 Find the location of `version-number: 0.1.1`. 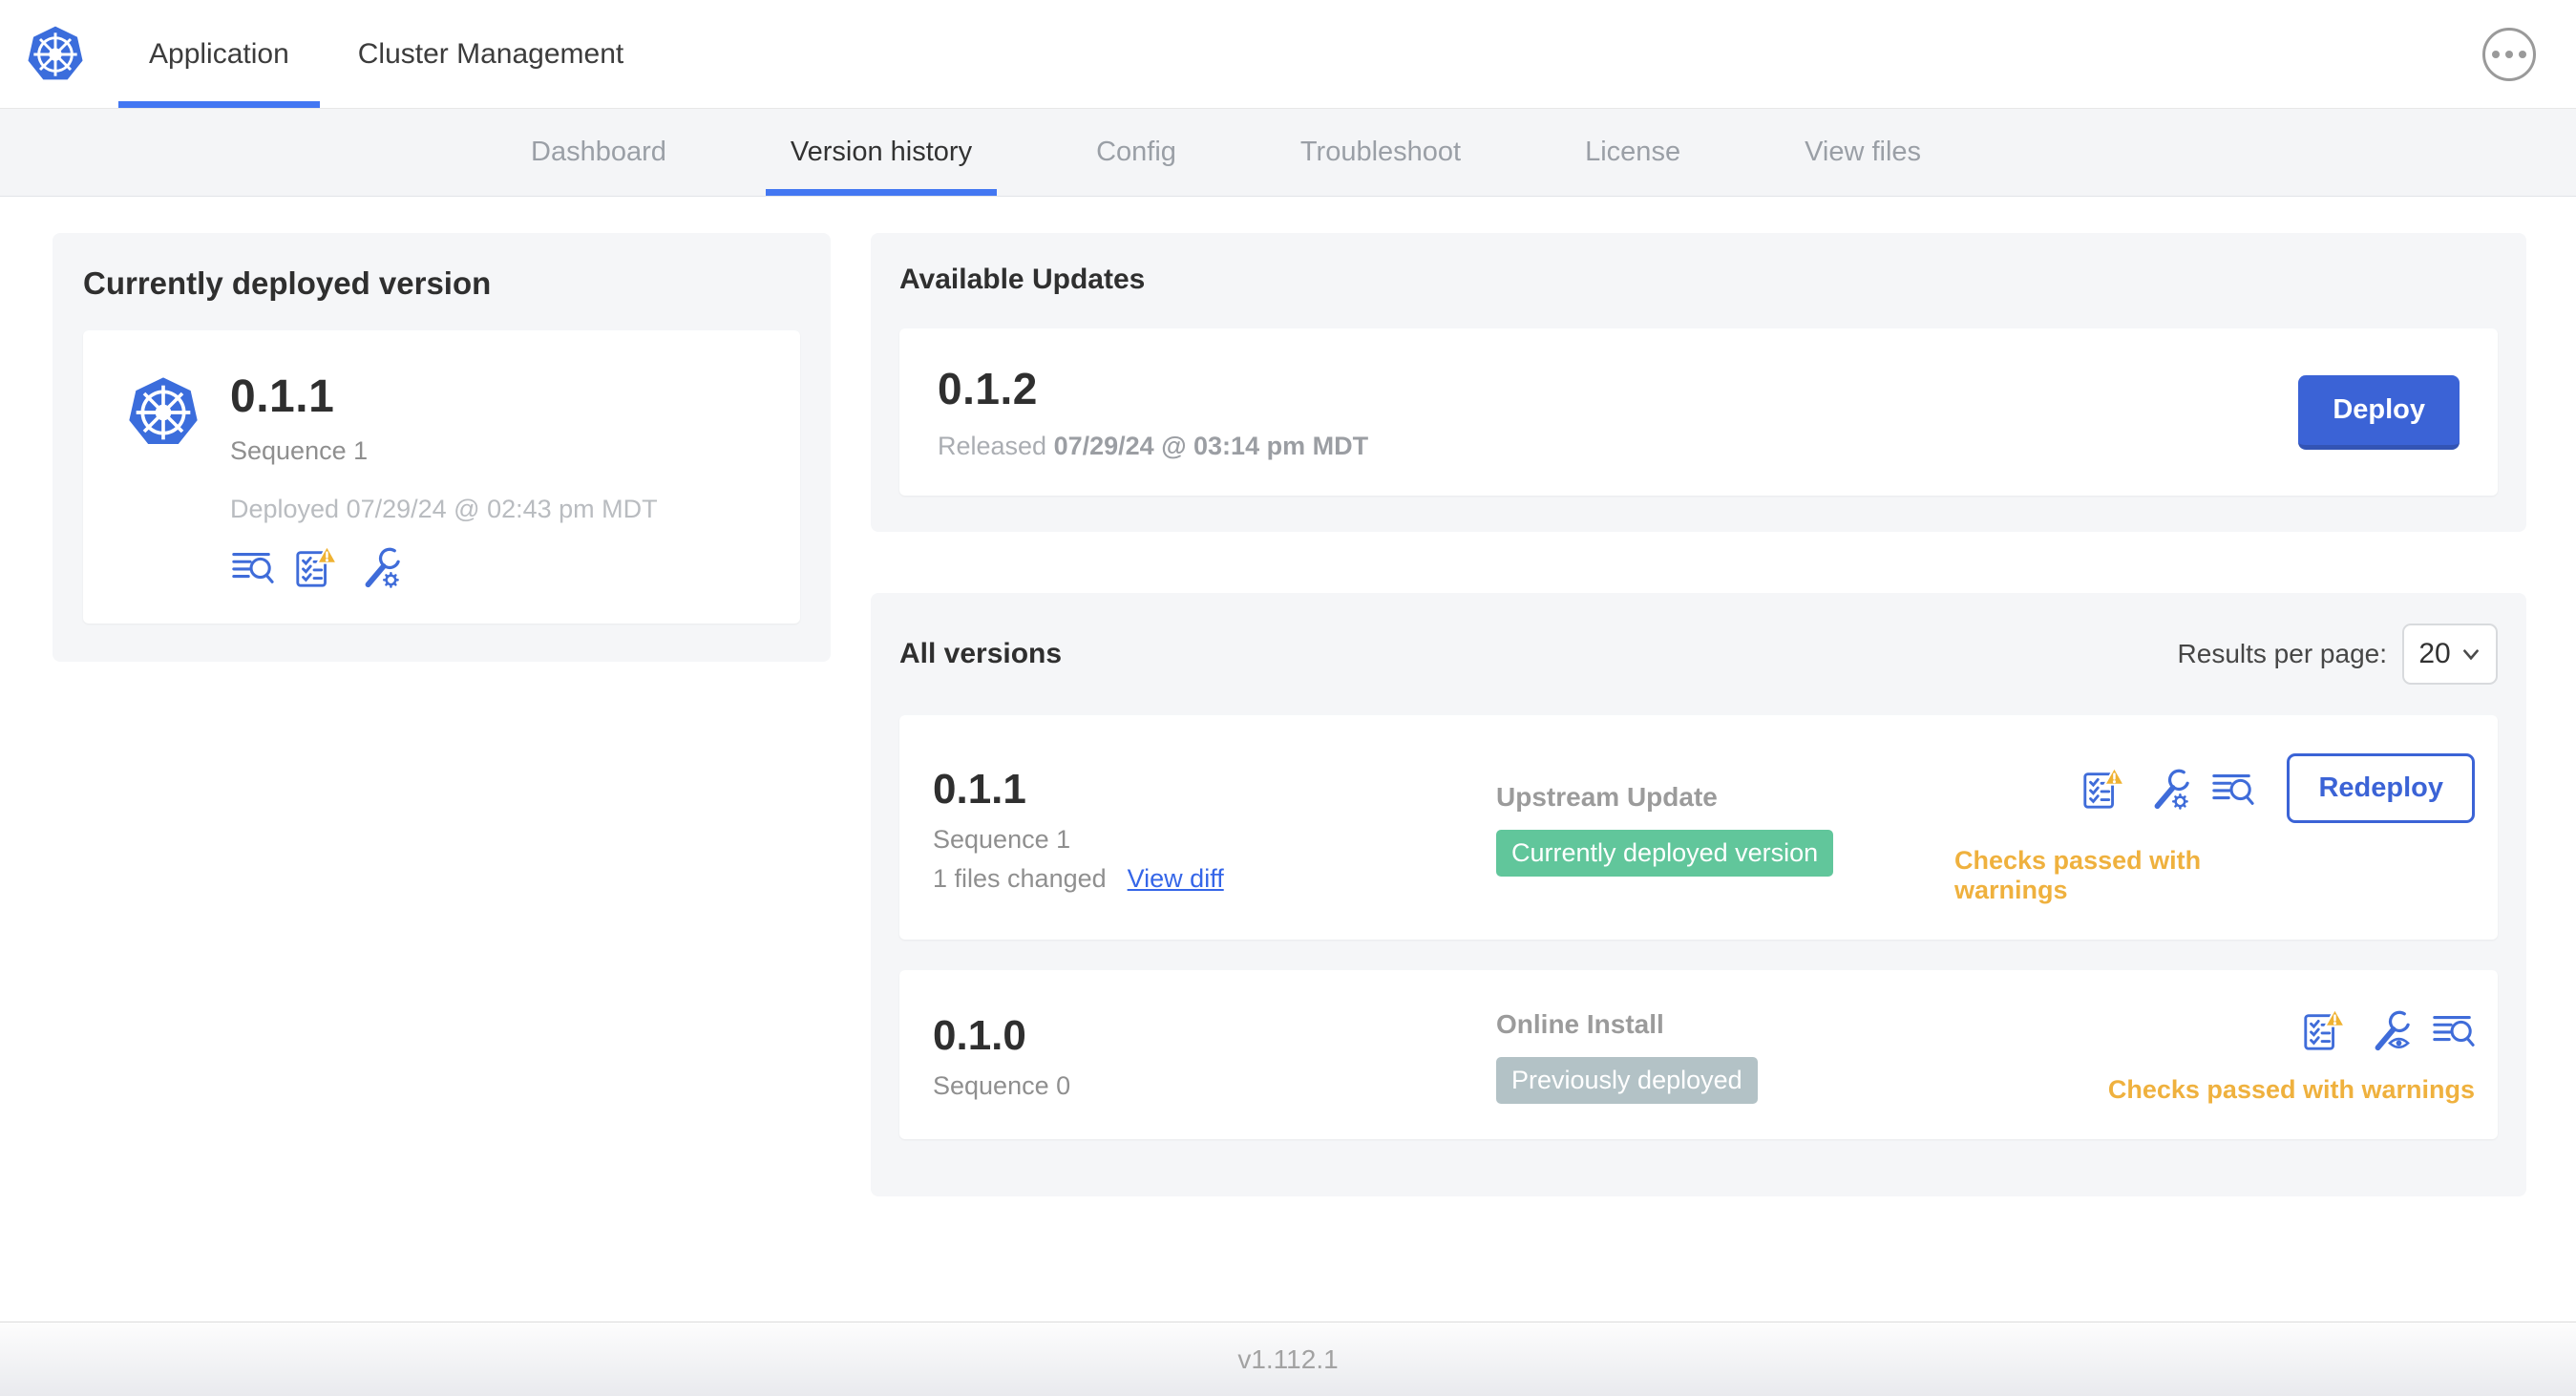

version-number: 0.1.1 is located at coordinates (979, 789).